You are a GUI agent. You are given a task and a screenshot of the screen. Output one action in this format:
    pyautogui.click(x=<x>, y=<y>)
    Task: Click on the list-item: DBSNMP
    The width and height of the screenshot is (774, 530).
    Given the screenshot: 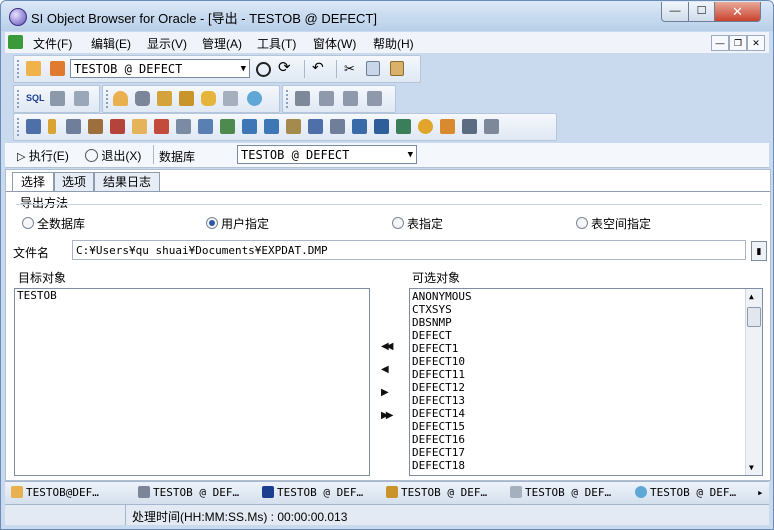 What is the action you would take?
    pyautogui.click(x=586, y=322)
    